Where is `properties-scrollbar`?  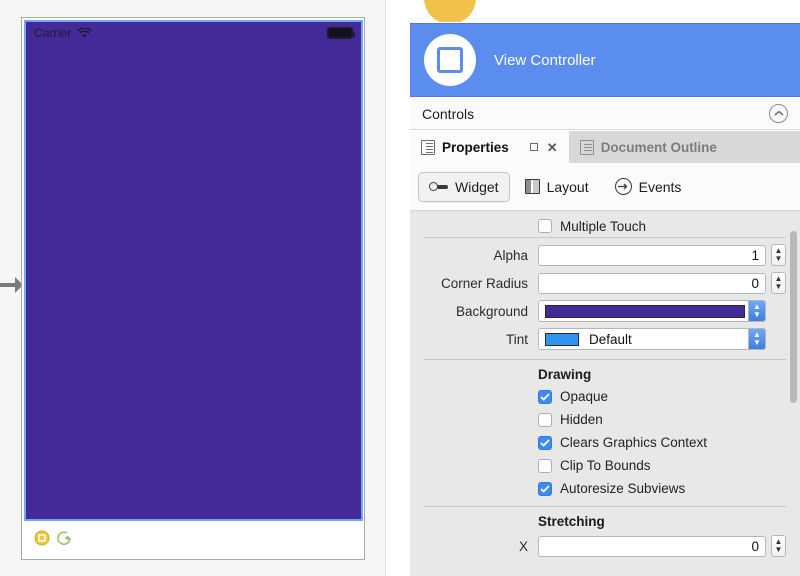 properties-scrollbar is located at coordinates (793, 317).